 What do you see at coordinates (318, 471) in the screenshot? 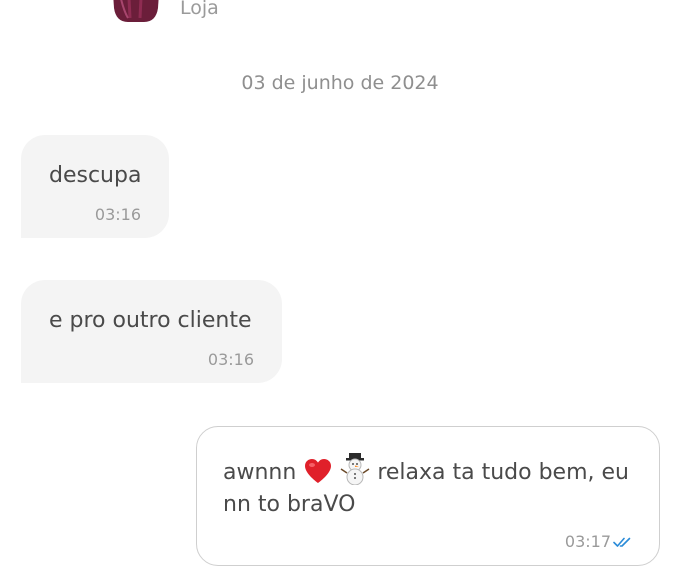
I see `red-heart-icon` at bounding box center [318, 471].